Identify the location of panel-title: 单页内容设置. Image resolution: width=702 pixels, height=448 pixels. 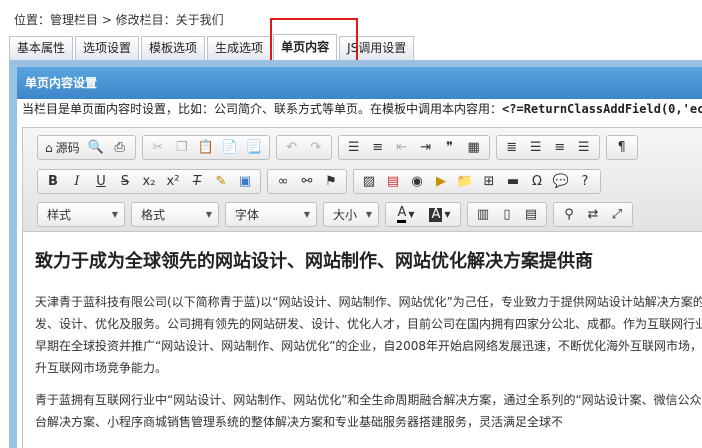
(359, 83).